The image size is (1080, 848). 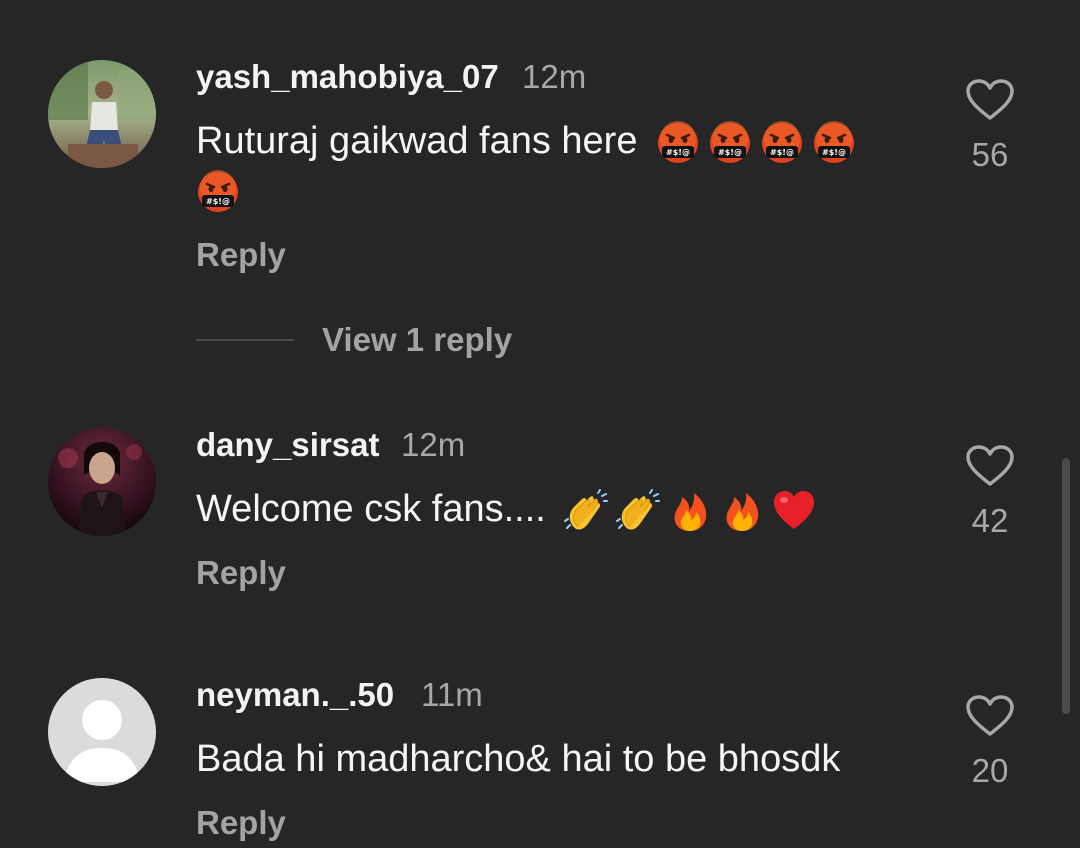 What do you see at coordinates (295, 695) in the screenshot?
I see `username: neyman._.50` at bounding box center [295, 695].